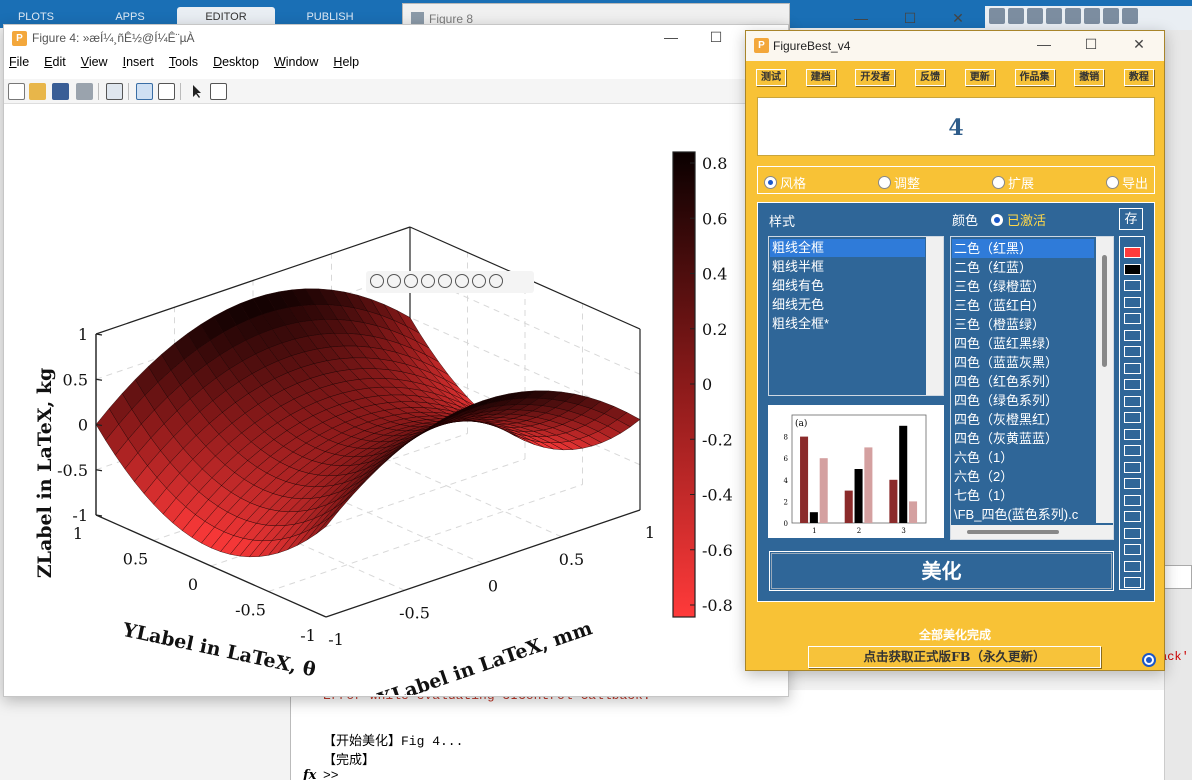 The image size is (1192, 780). I want to click on redo-icon, so click(1092, 16).